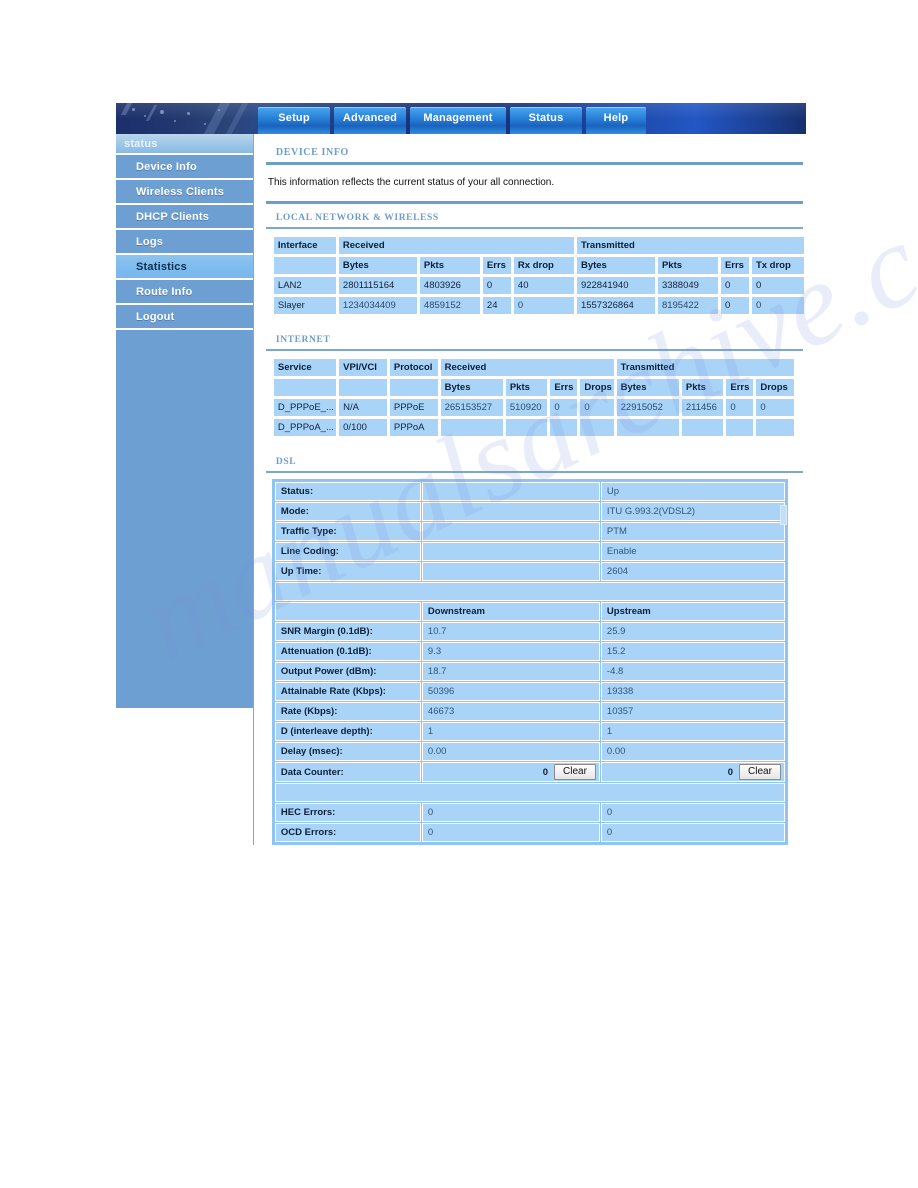  What do you see at coordinates (702, 407) in the screenshot?
I see `cell-tx-pkts: 211456` at bounding box center [702, 407].